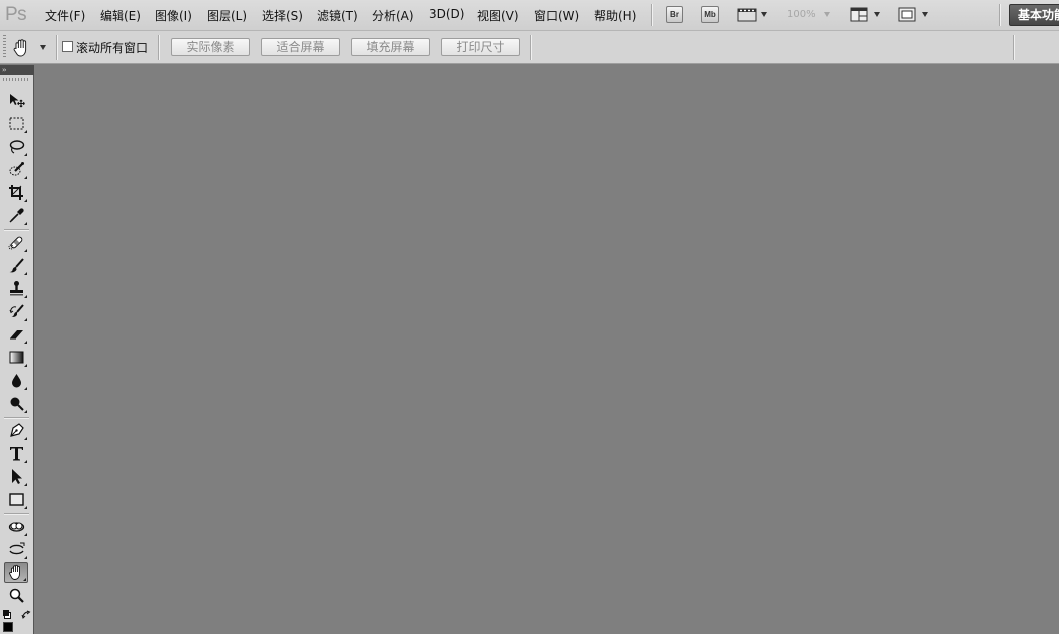 The width and height of the screenshot is (1059, 634). Describe the element at coordinates (6, 613) in the screenshot. I see `default-colors-swatch` at that location.